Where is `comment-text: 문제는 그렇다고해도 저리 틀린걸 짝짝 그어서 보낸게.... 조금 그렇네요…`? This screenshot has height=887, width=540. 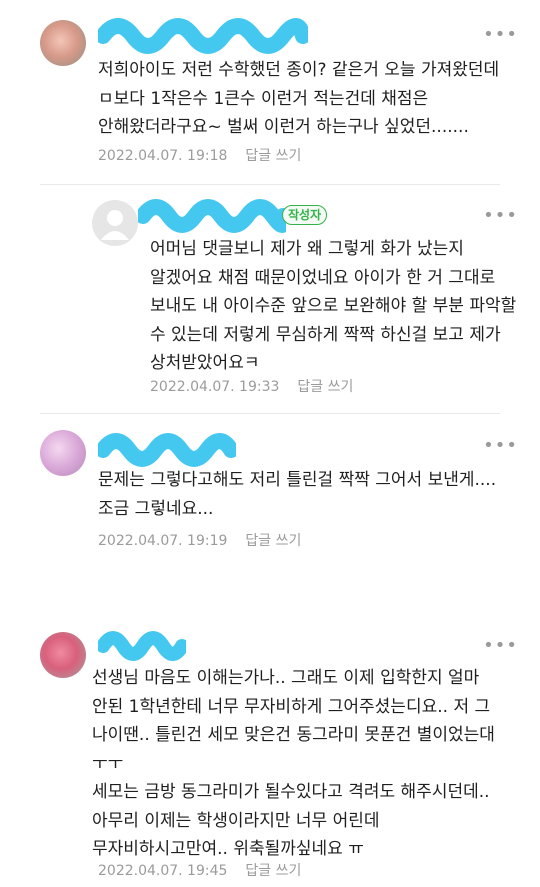
comment-text: 문제는 그렇다고해도 저리 틀린걸 짝짝 그어서 보낸게.... 조금 그렇네요… is located at coordinates (297, 494).